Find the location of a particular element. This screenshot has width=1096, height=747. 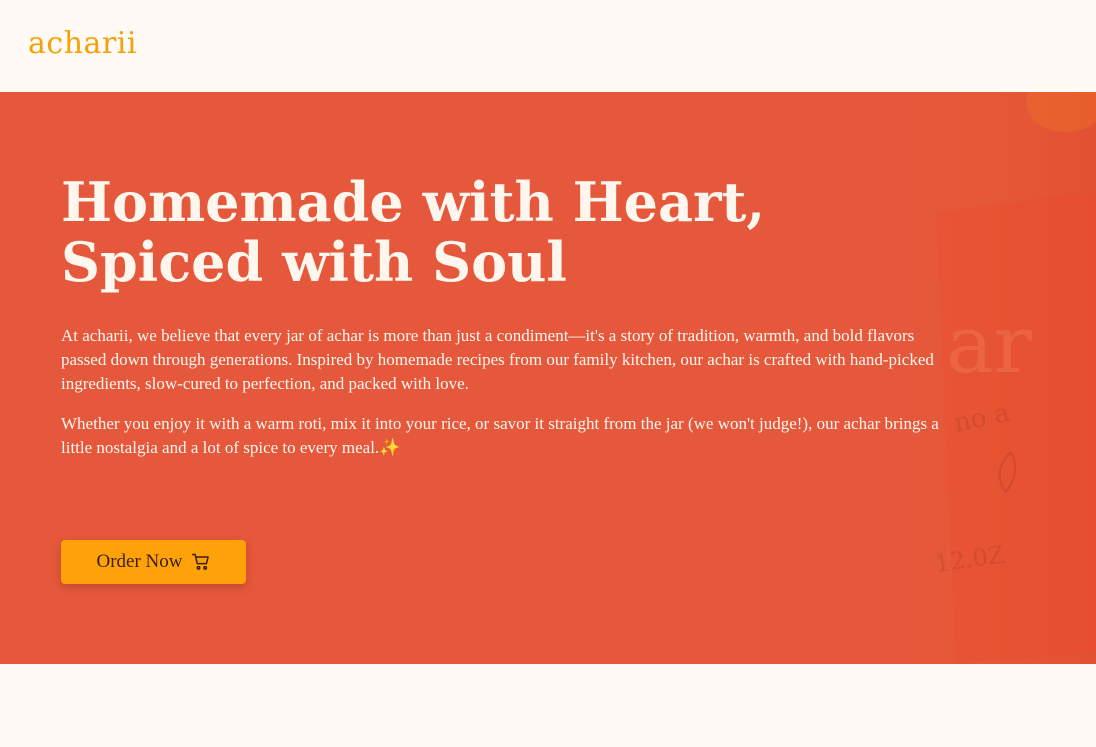

hero-title-line1: Homemade with Heart, is located at coordinates (413, 202).